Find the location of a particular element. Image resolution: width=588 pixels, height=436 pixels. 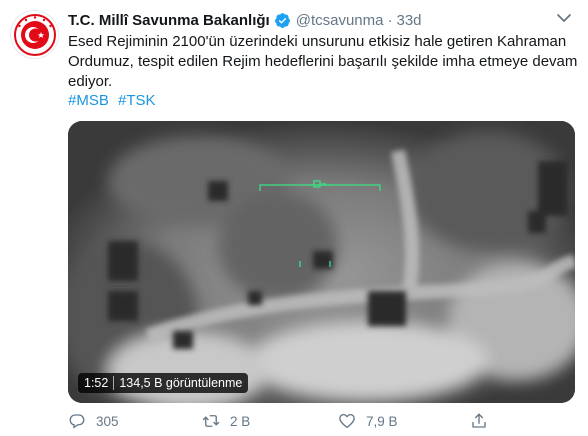

badge-divider is located at coordinates (114, 383).